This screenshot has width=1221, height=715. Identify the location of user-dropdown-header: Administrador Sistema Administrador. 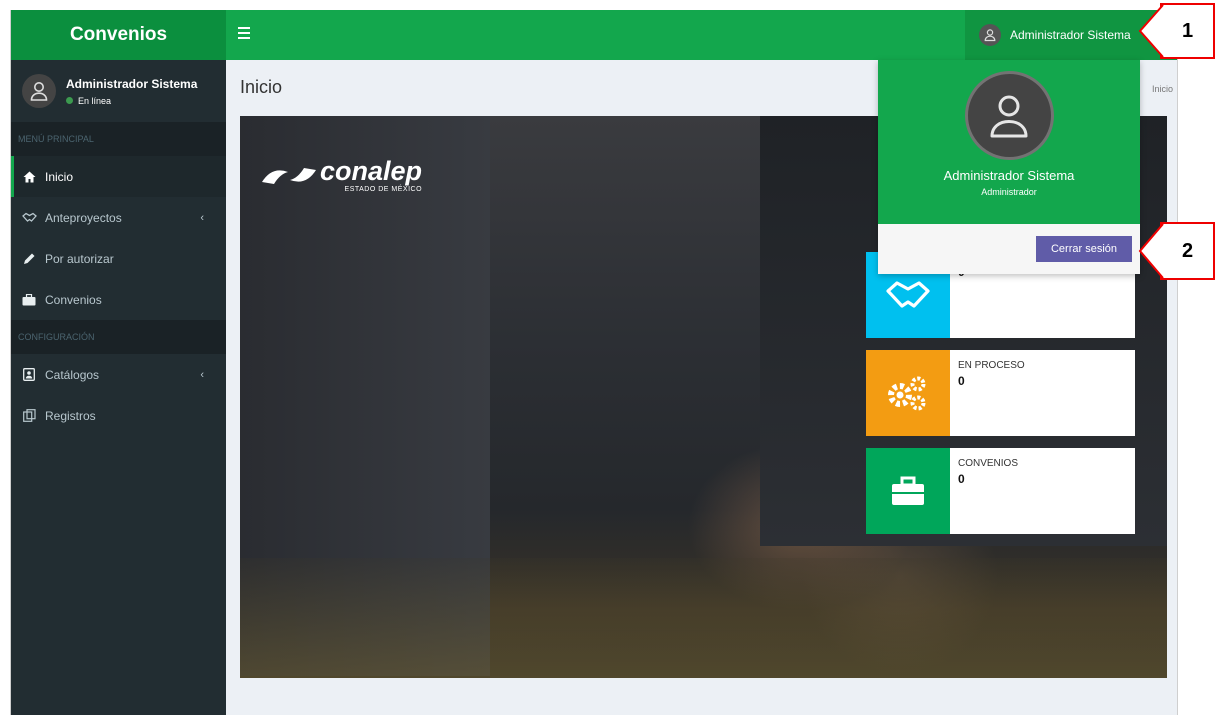
(1009, 142).